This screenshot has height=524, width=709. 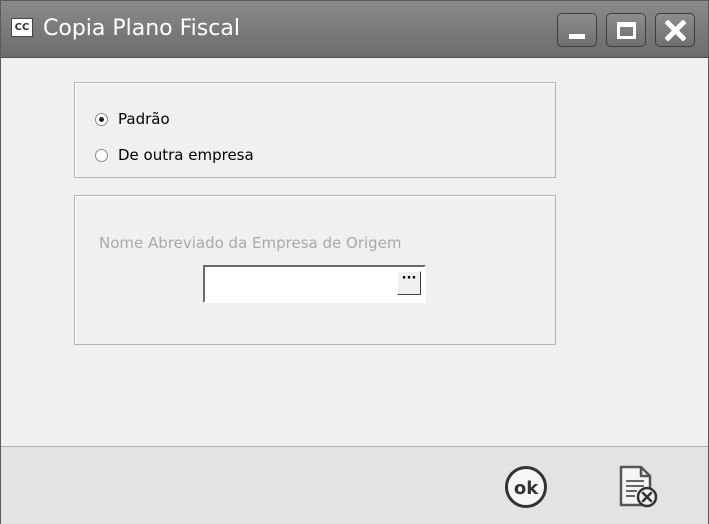 What do you see at coordinates (409, 283) in the screenshot?
I see `lookup-button: ···` at bounding box center [409, 283].